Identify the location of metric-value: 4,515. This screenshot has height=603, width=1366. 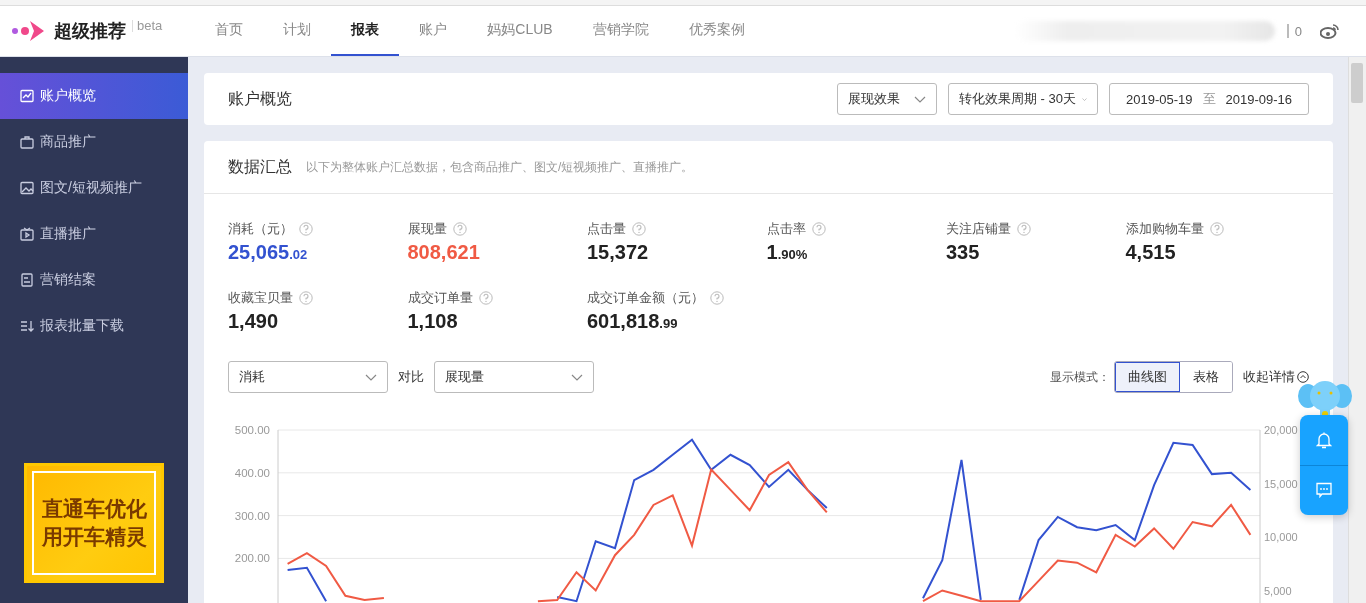
(1151, 252).